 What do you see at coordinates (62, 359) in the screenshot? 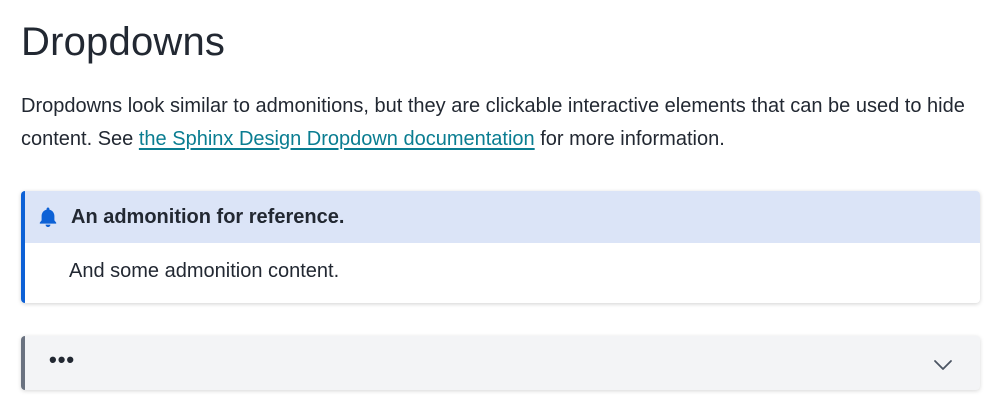
I see `dropdown-summary: •••` at bounding box center [62, 359].